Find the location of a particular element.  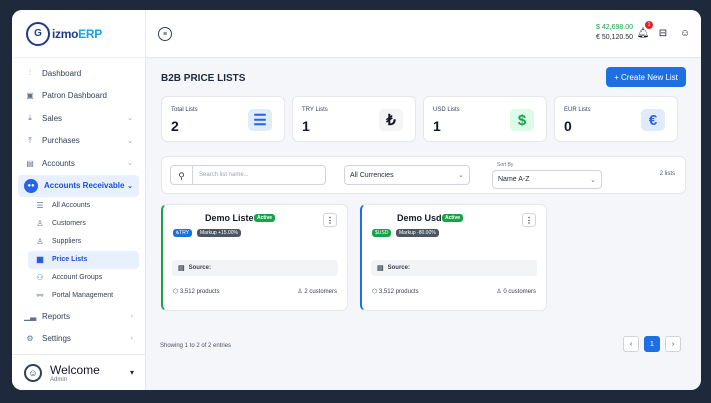

bar-chart-icon: ▁▃ is located at coordinates (30, 316).